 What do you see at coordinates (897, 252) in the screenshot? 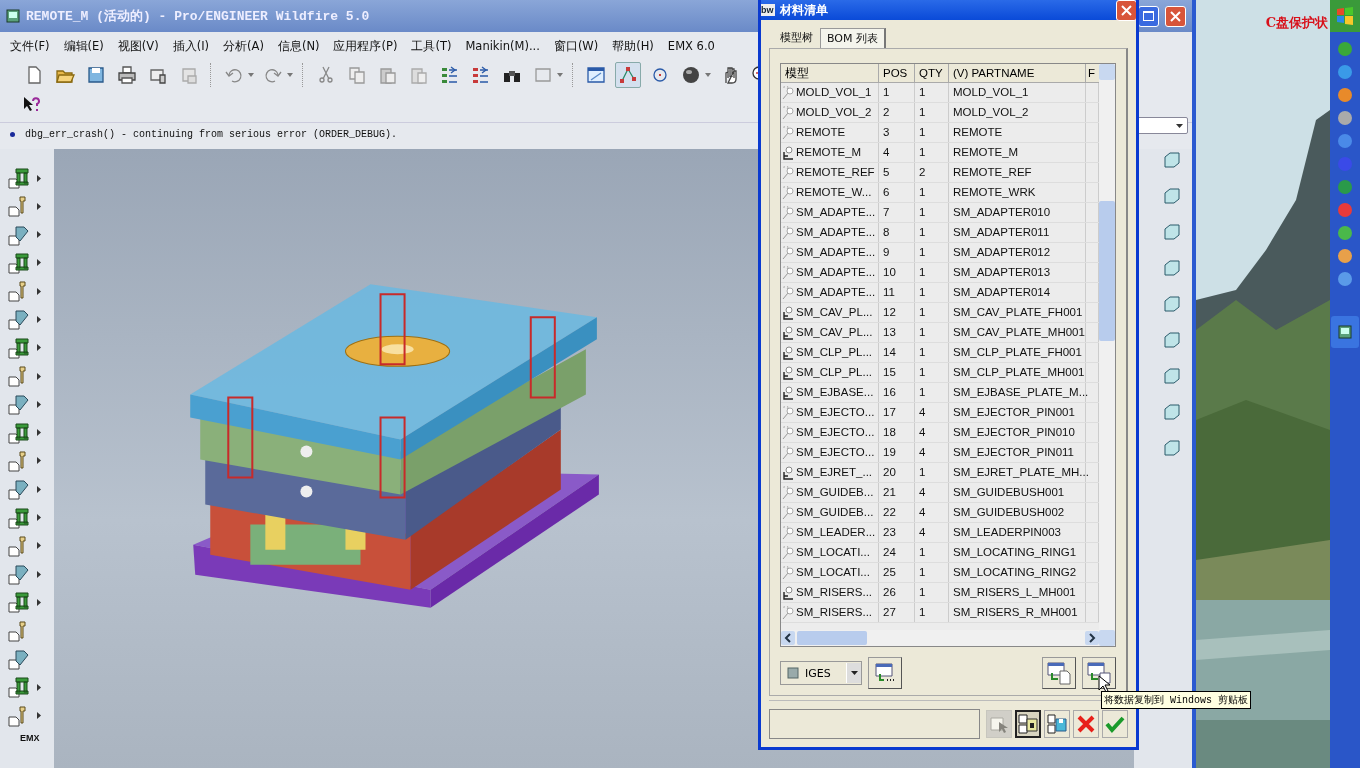
I see `table-cell: 9` at bounding box center [897, 252].